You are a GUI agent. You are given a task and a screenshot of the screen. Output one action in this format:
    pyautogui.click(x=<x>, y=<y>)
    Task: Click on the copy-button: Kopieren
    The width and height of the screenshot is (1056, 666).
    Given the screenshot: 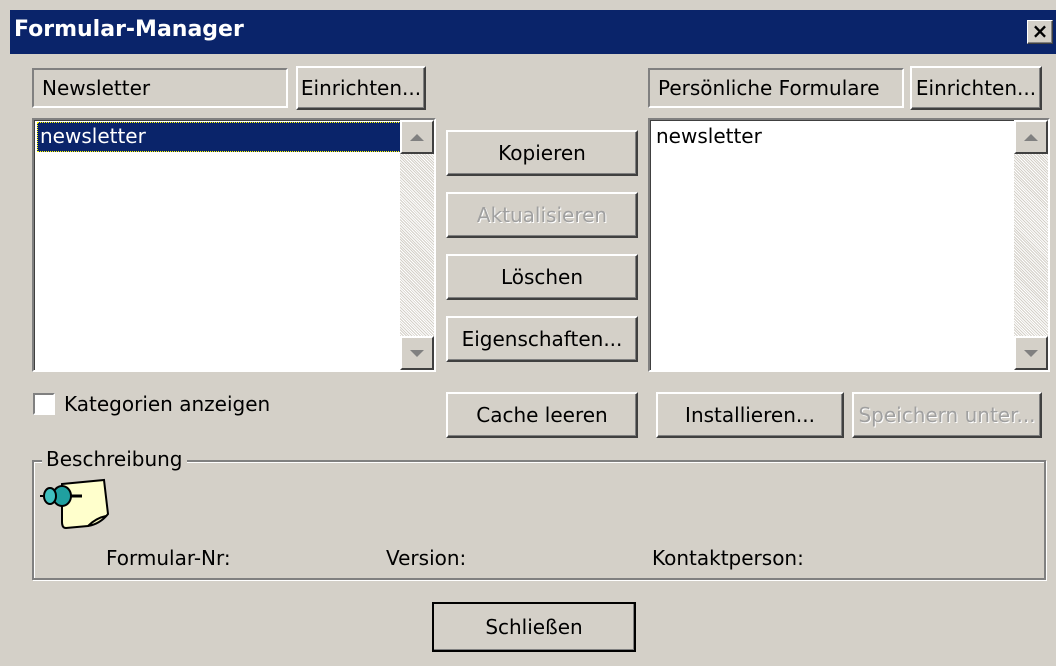 What is the action you would take?
    pyautogui.click(x=542, y=153)
    